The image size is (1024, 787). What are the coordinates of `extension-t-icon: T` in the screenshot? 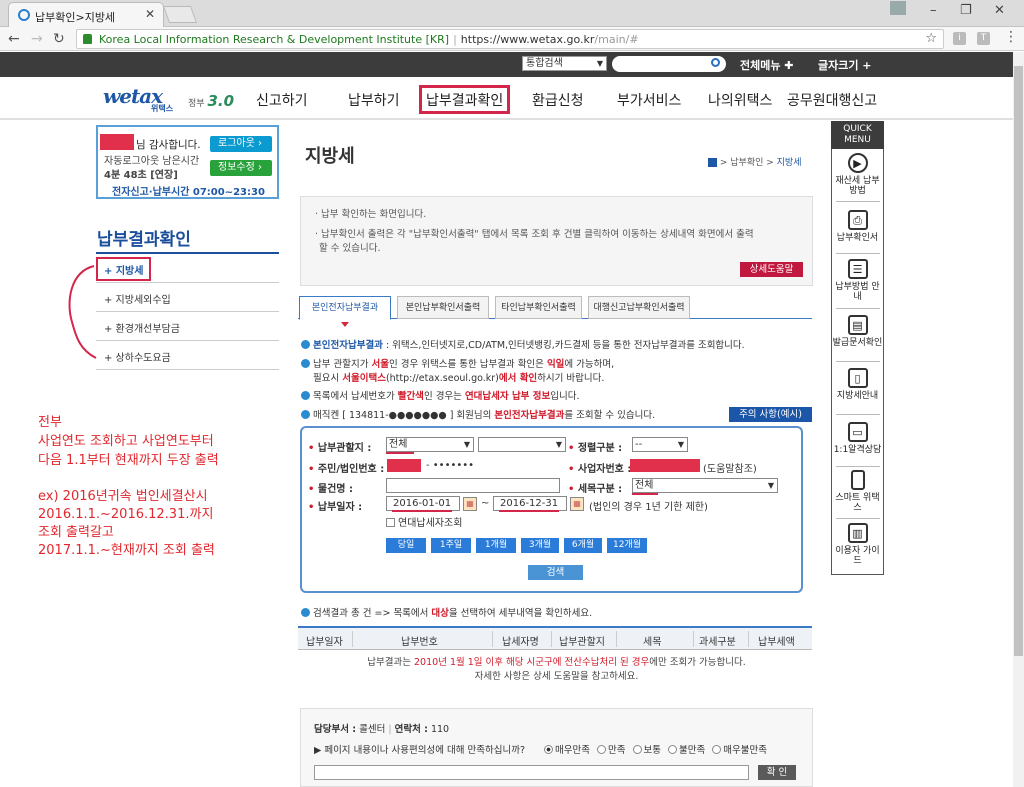 It's located at (983, 38).